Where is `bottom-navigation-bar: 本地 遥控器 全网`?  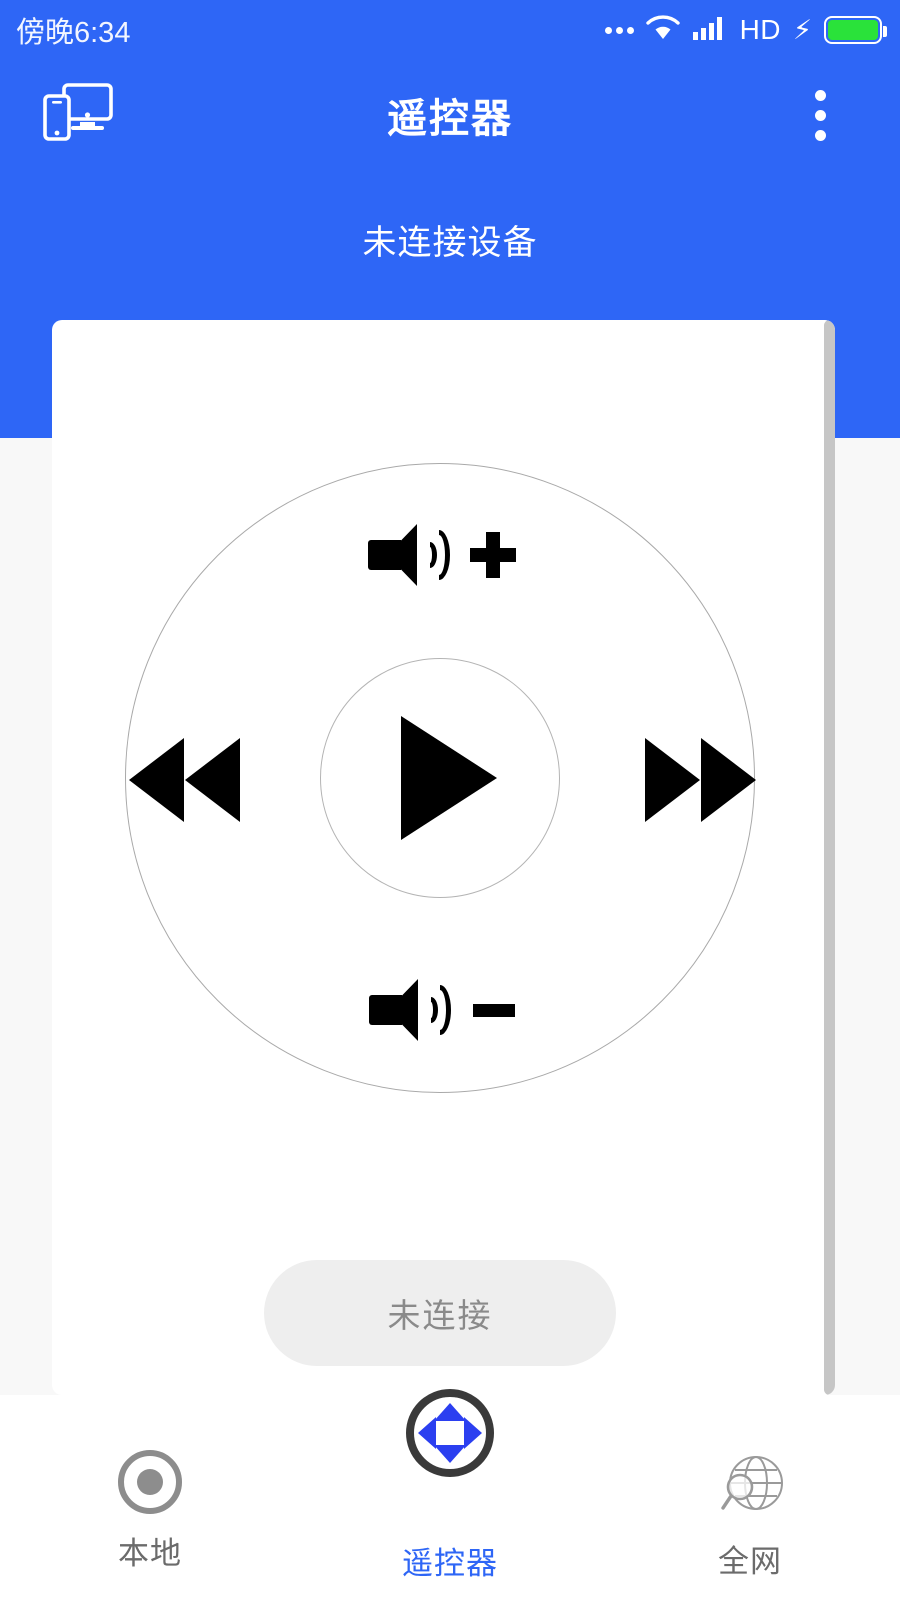 bottom-navigation-bar: 本地 遥控器 全网 is located at coordinates (450, 1494).